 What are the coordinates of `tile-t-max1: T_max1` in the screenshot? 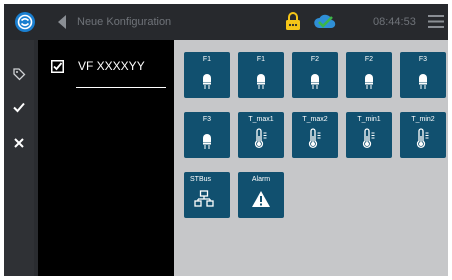 It's located at (261, 135).